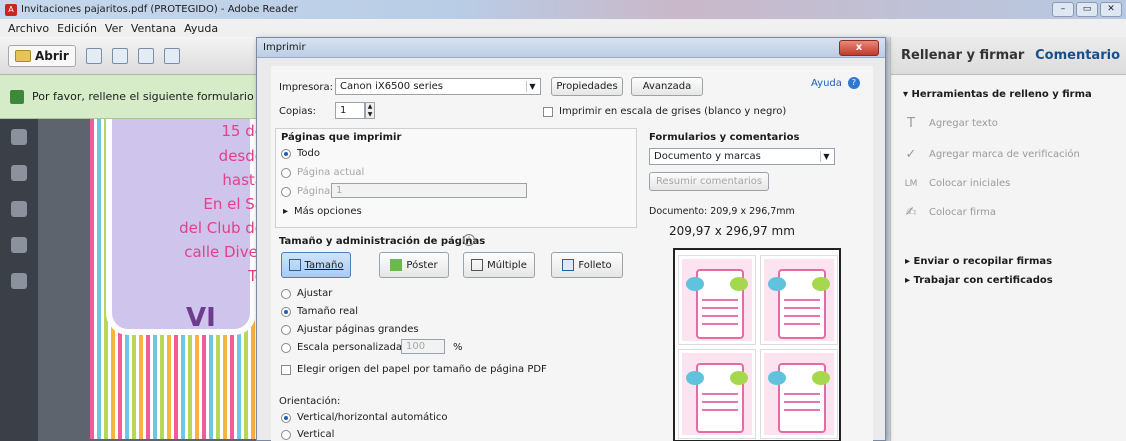  I want to click on custom-scale-radio, so click(286, 347).